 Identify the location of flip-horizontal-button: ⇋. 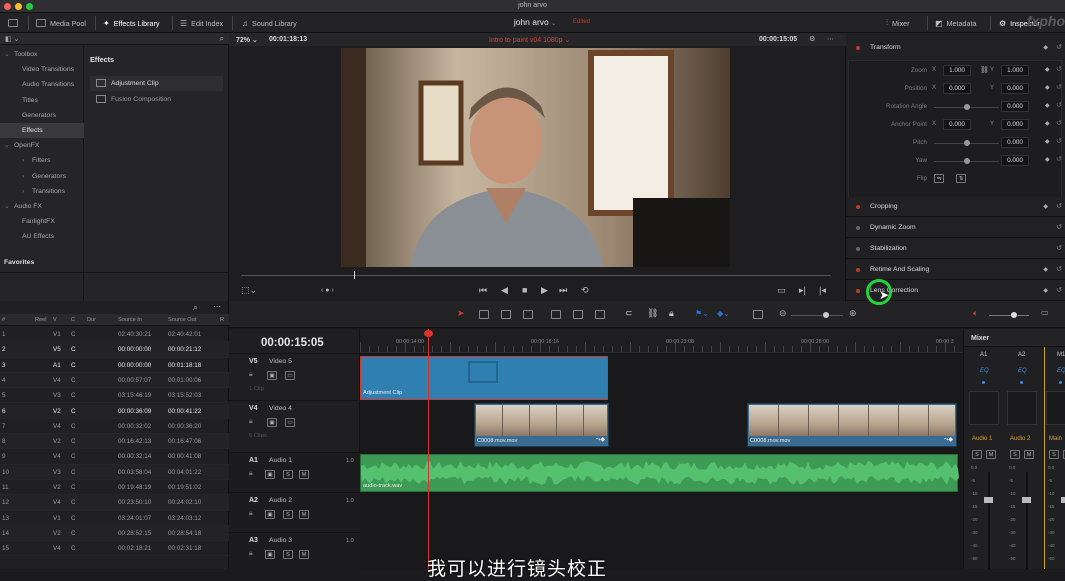
(939, 178).